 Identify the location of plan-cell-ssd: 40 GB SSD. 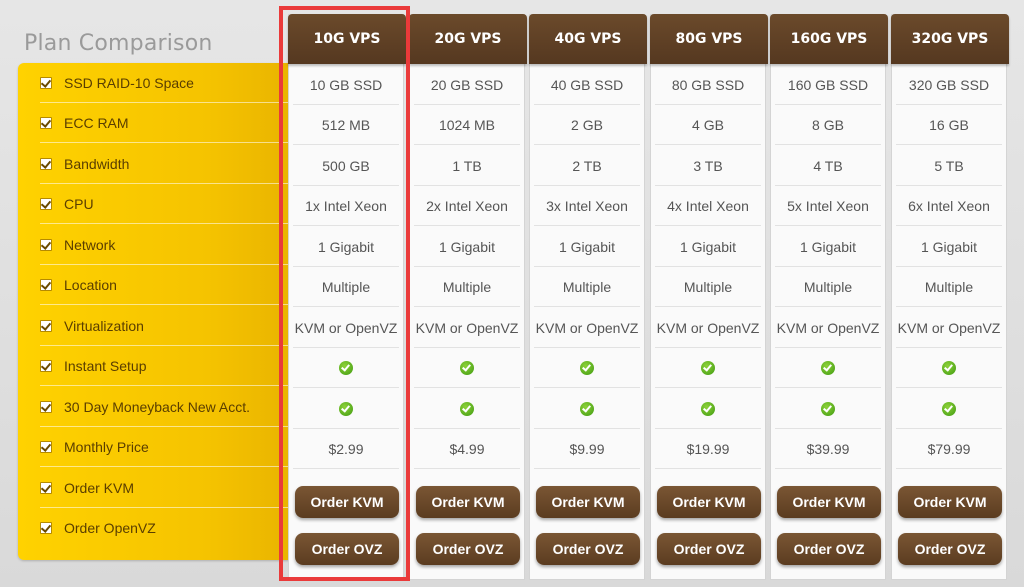
(587, 85).